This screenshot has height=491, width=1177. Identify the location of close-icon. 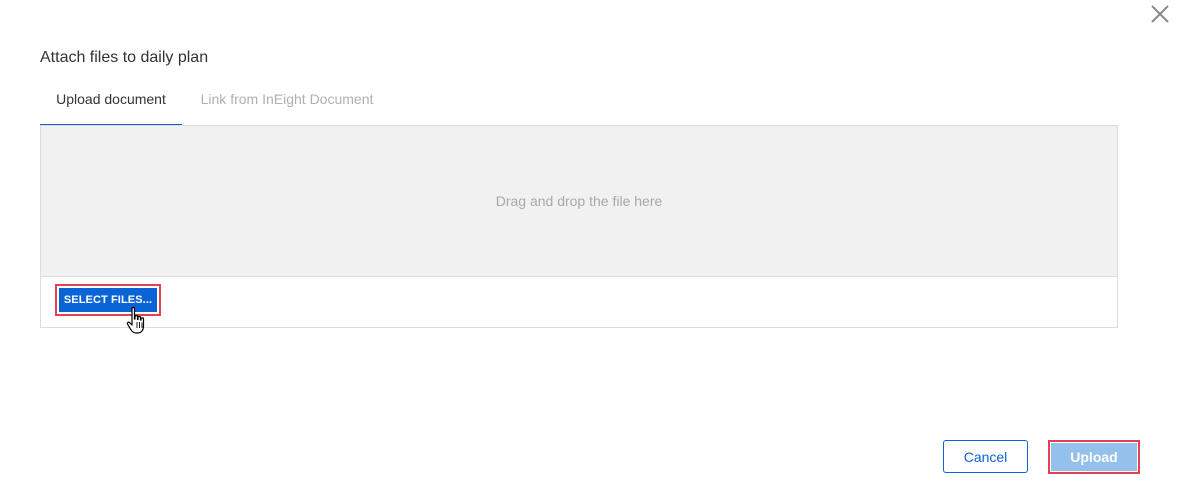
(1160, 14).